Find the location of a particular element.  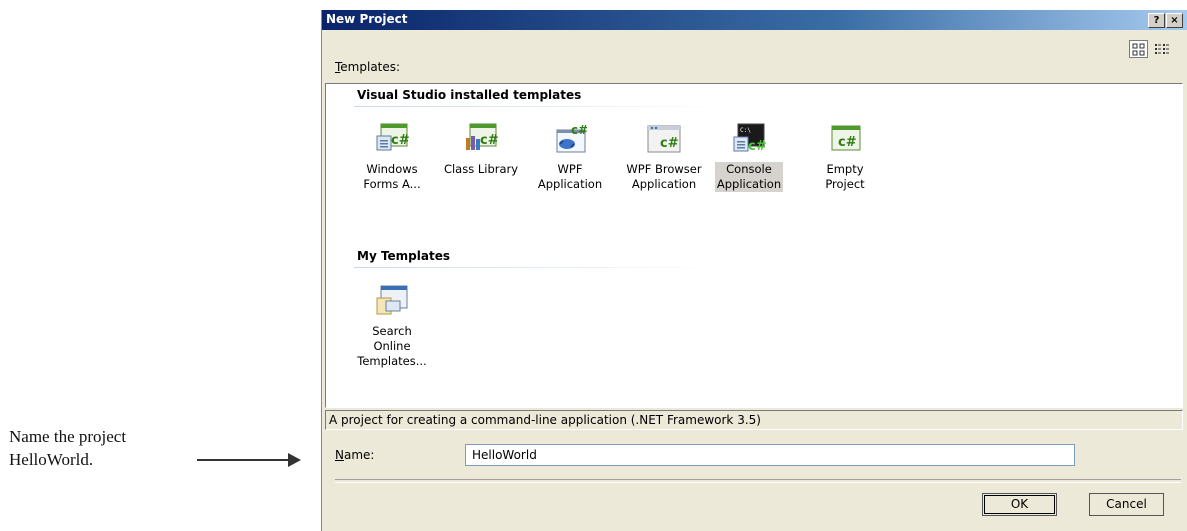

template-wpf-browser-application: c# WPF Browser Application is located at coordinates (664, 157).